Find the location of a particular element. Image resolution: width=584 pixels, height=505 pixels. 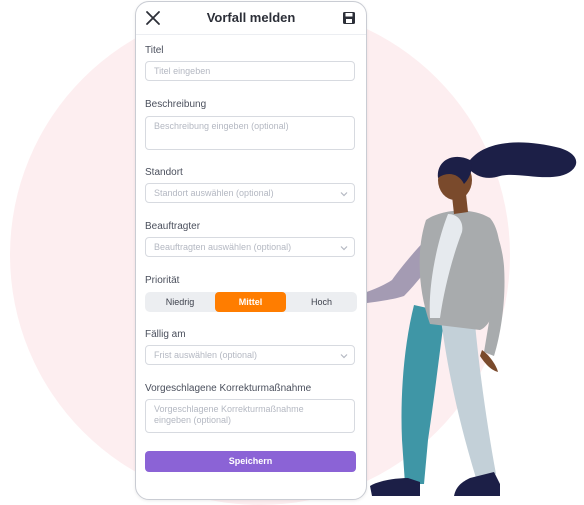

title-input: Titel eingeben is located at coordinates (250, 71).